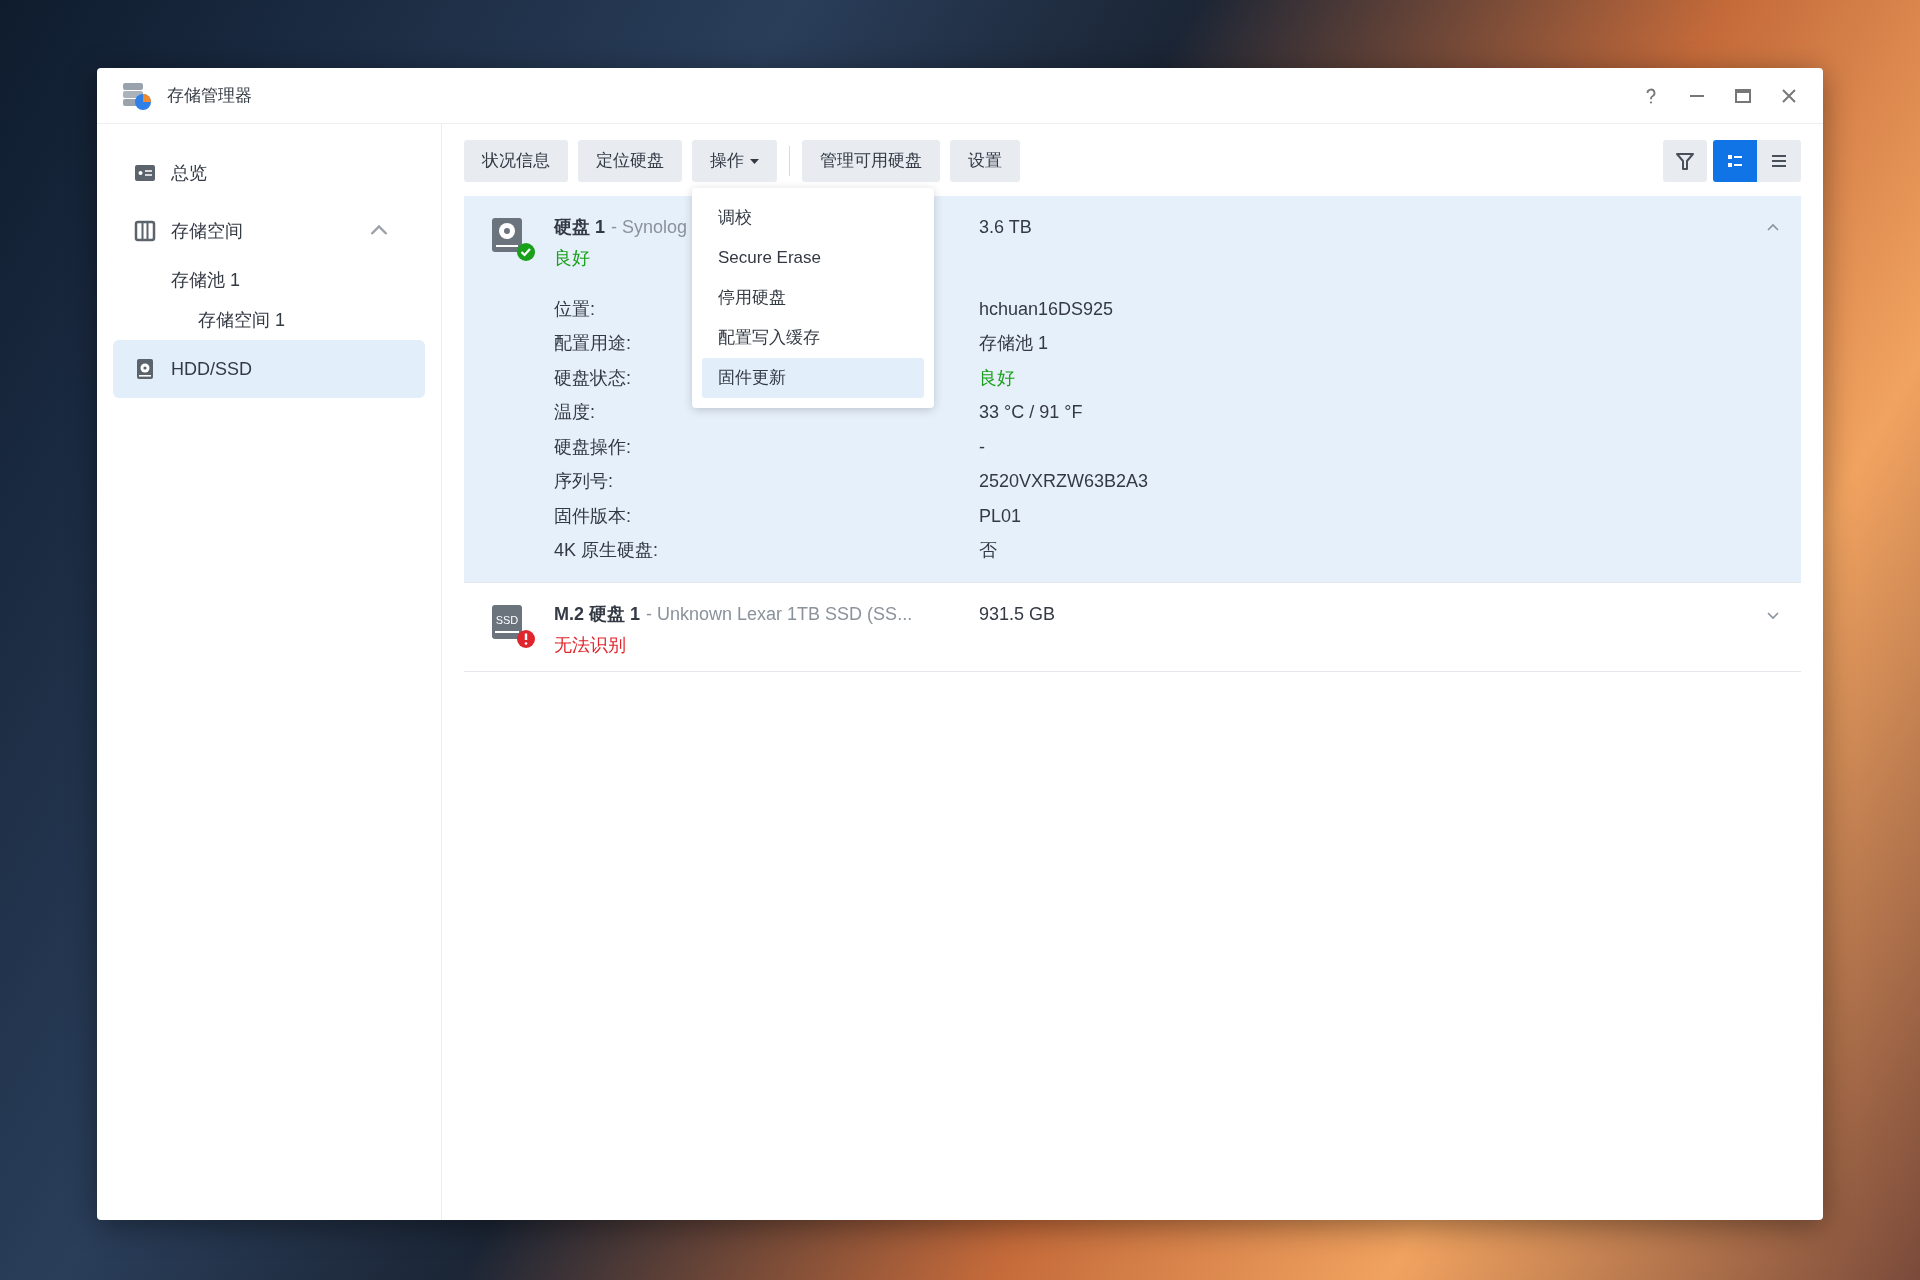 The height and width of the screenshot is (1280, 1920). I want to click on filter-icon, so click(1685, 161).